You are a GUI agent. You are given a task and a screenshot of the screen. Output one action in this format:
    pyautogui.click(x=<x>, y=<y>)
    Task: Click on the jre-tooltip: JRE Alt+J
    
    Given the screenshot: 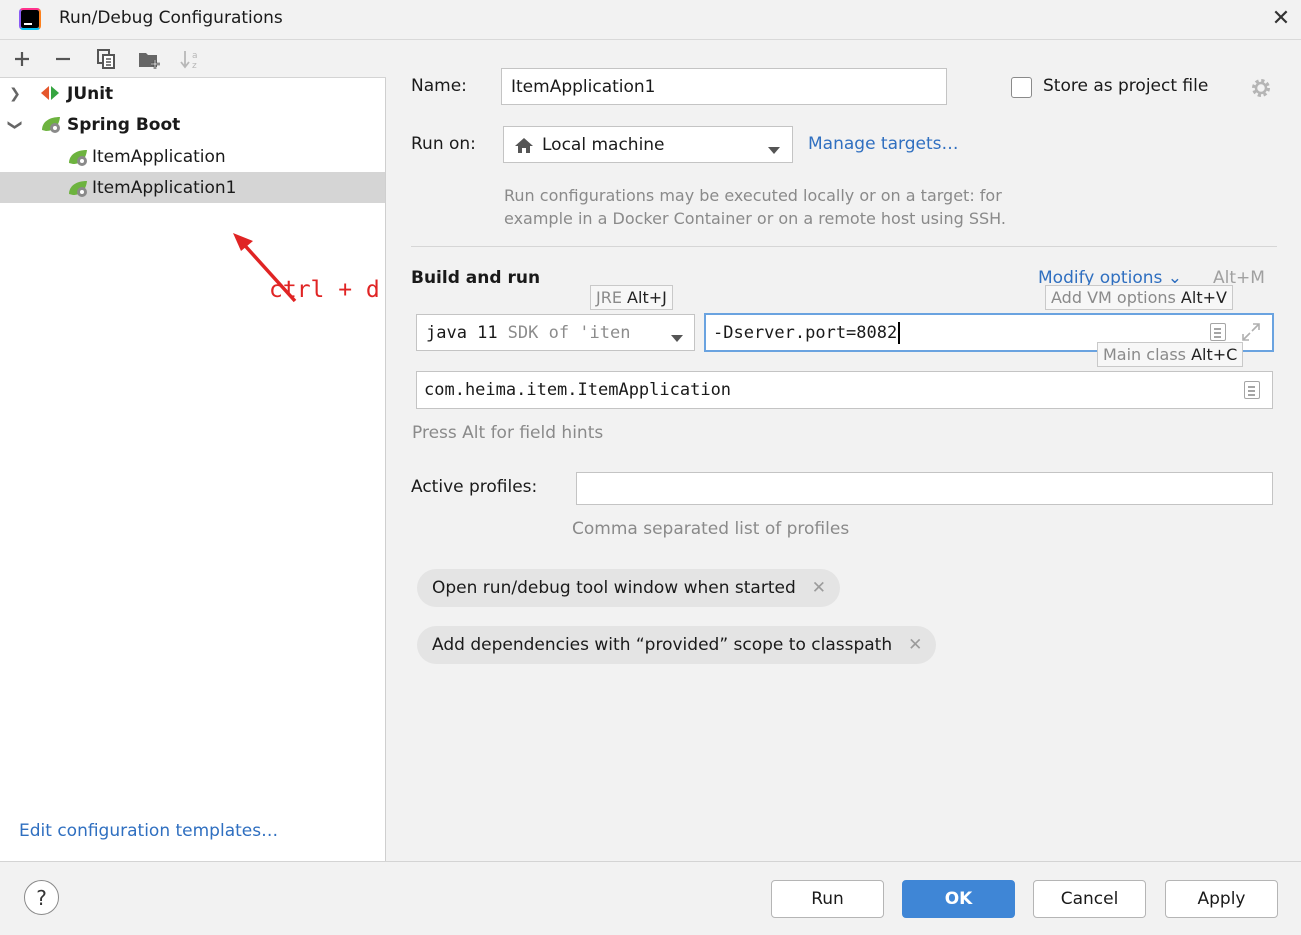 What is the action you would take?
    pyautogui.click(x=631, y=297)
    